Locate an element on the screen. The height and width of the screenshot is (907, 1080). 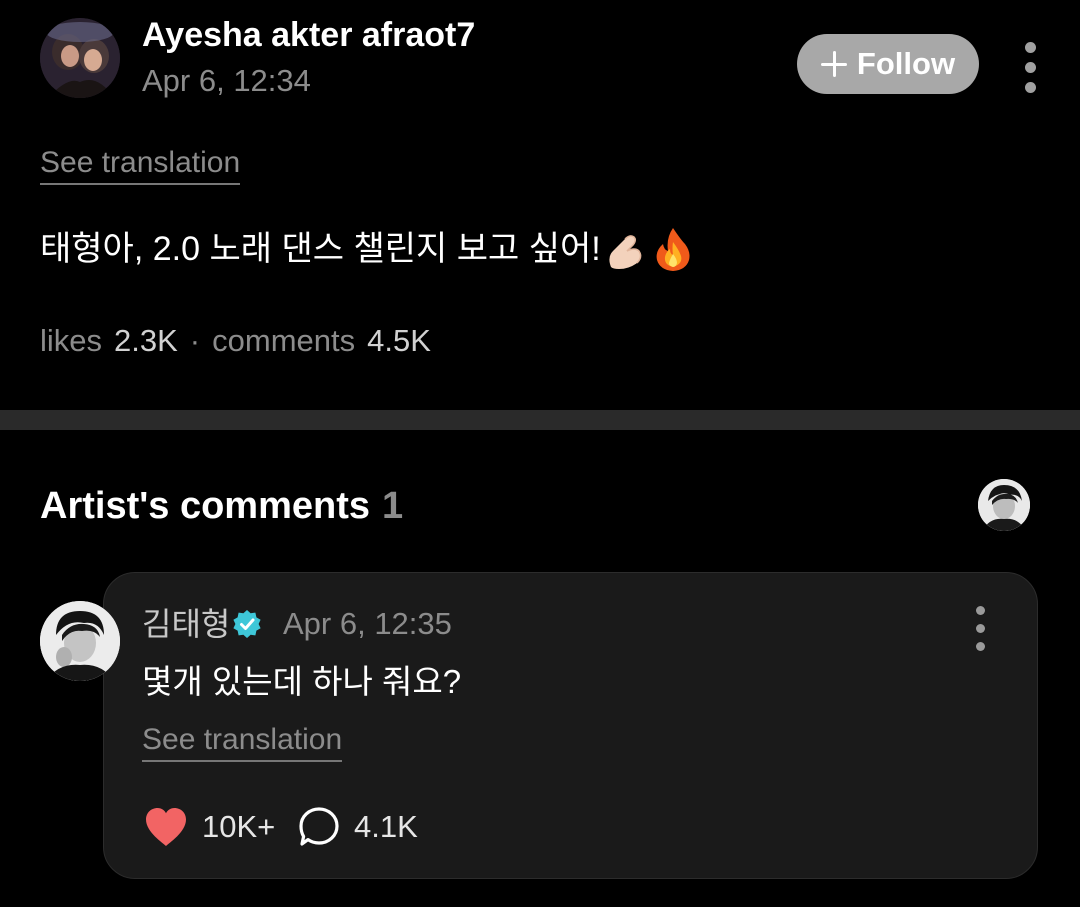
likes-count: 2.3K is located at coordinates (146, 341).